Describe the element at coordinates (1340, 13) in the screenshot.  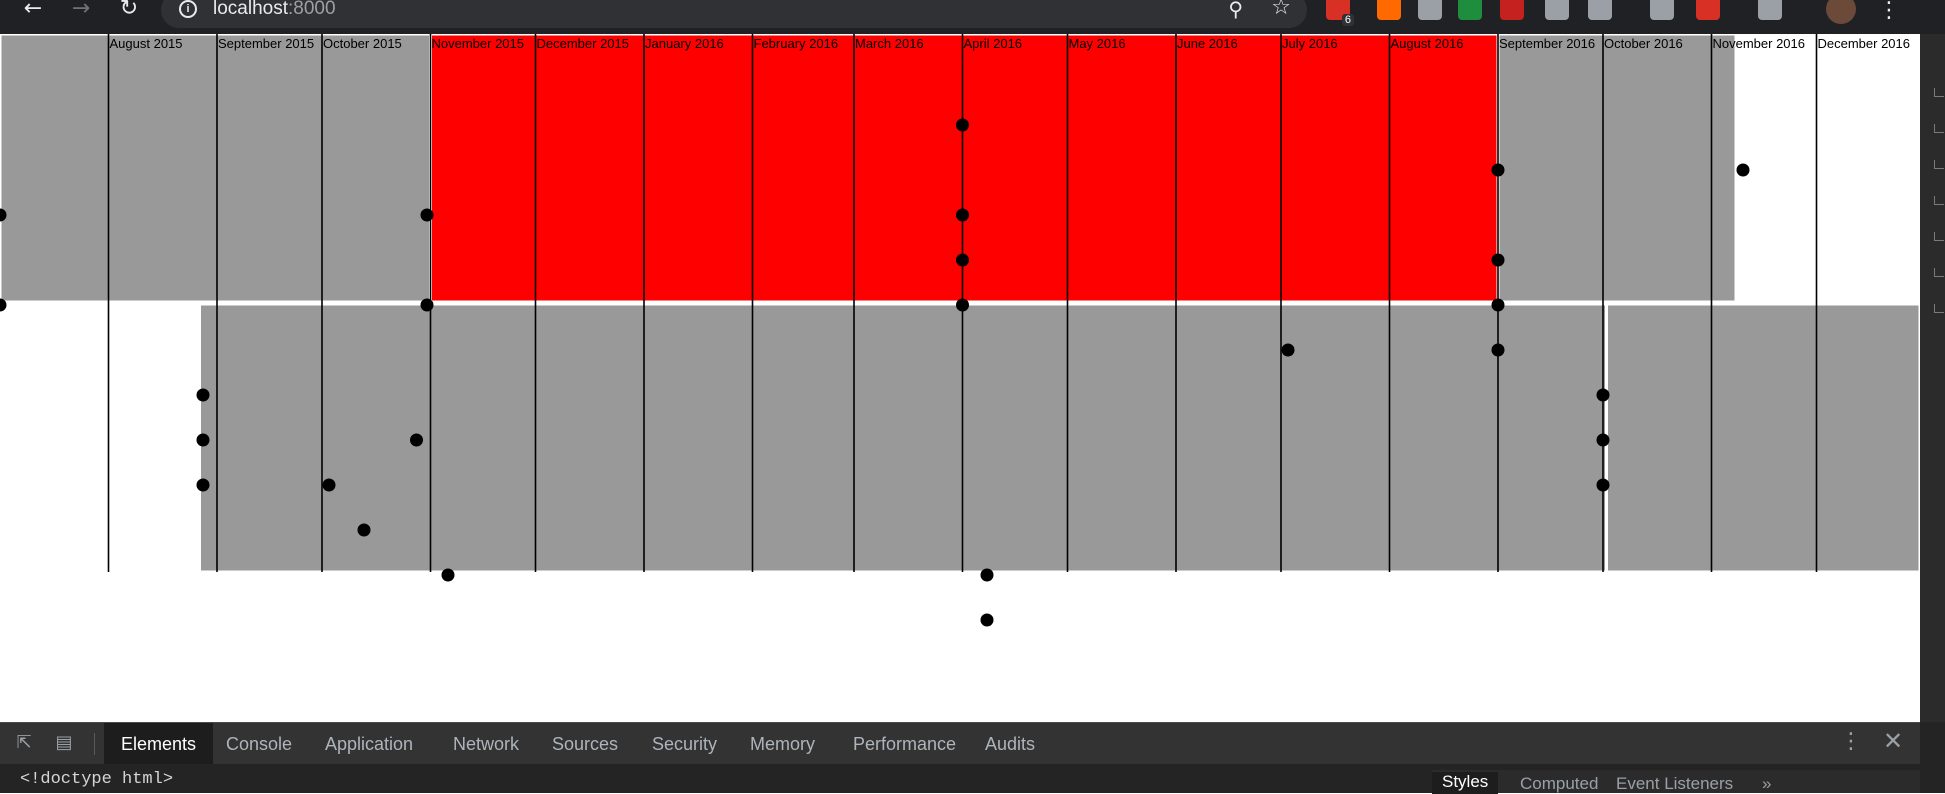
I see `calendar-extension-icon: 6` at that location.